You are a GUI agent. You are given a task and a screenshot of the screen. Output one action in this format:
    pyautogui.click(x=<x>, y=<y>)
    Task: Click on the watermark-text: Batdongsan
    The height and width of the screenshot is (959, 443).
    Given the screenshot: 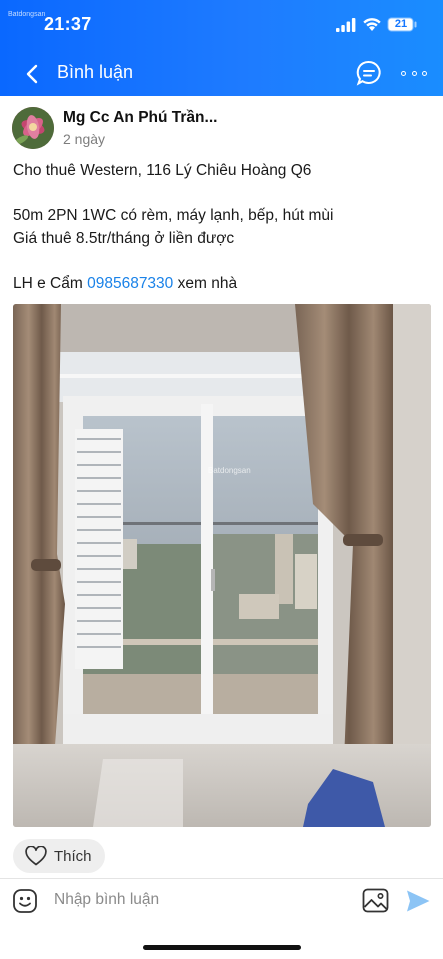 What is the action you would take?
    pyautogui.click(x=27, y=14)
    